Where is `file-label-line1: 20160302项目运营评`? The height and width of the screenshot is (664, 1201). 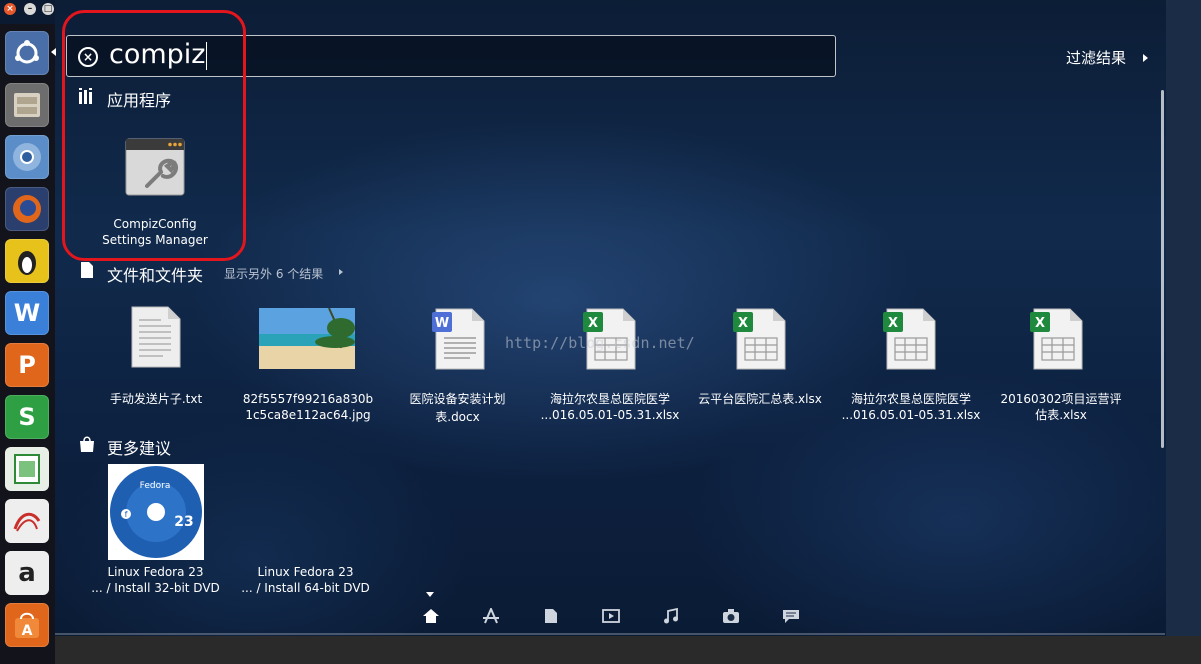 file-label-line1: 20160302项目运营评 is located at coordinates (1061, 399).